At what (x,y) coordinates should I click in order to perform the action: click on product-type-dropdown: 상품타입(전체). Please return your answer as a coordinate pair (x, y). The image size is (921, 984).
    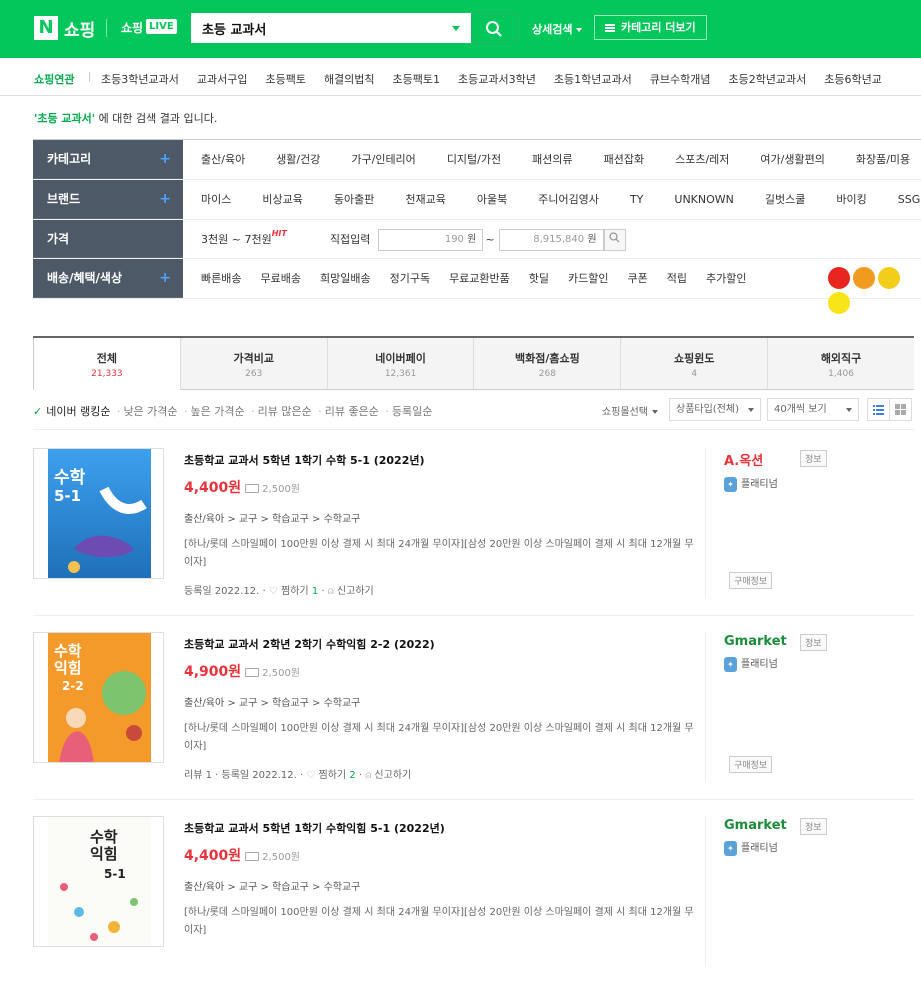
    Looking at the image, I should click on (715, 409).